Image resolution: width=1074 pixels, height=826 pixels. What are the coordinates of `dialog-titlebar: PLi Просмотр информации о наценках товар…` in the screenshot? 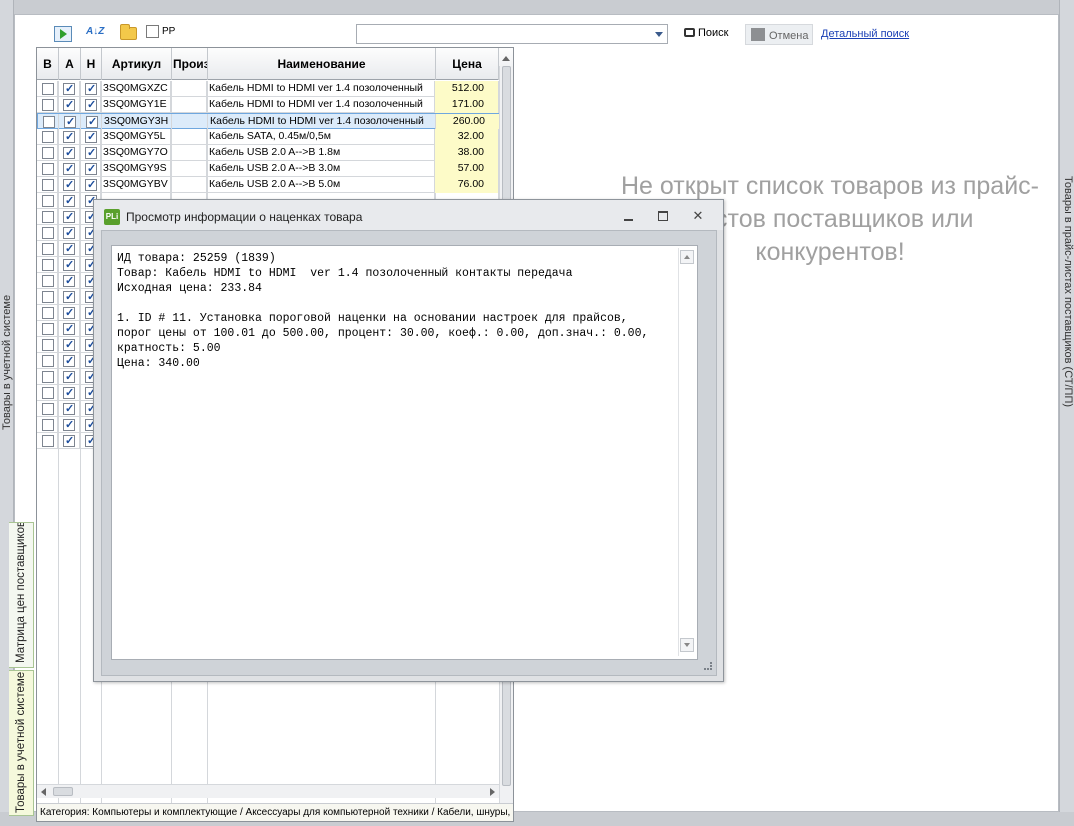 It's located at (408, 215).